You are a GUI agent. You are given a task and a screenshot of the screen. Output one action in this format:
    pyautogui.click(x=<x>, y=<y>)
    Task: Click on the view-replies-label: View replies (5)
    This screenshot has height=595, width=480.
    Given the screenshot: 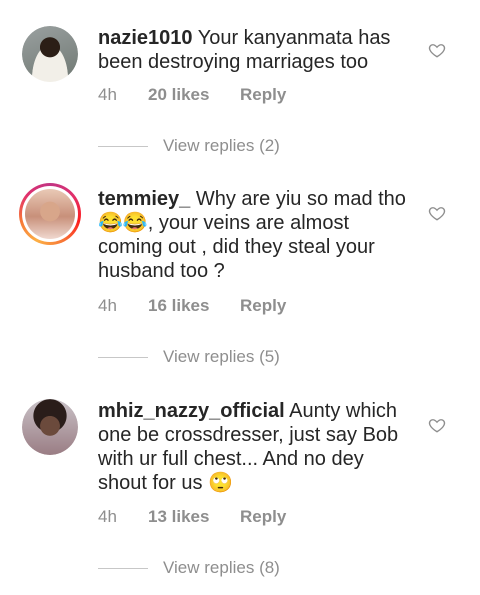 What is the action you would take?
    pyautogui.click(x=221, y=357)
    